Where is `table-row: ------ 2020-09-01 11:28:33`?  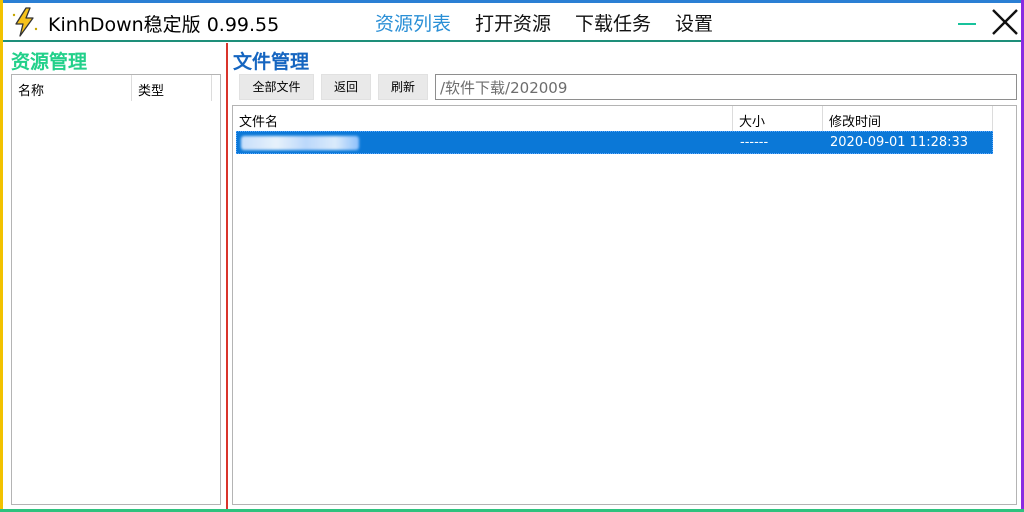 table-row: ------ 2020-09-01 11:28:33 is located at coordinates (614, 142).